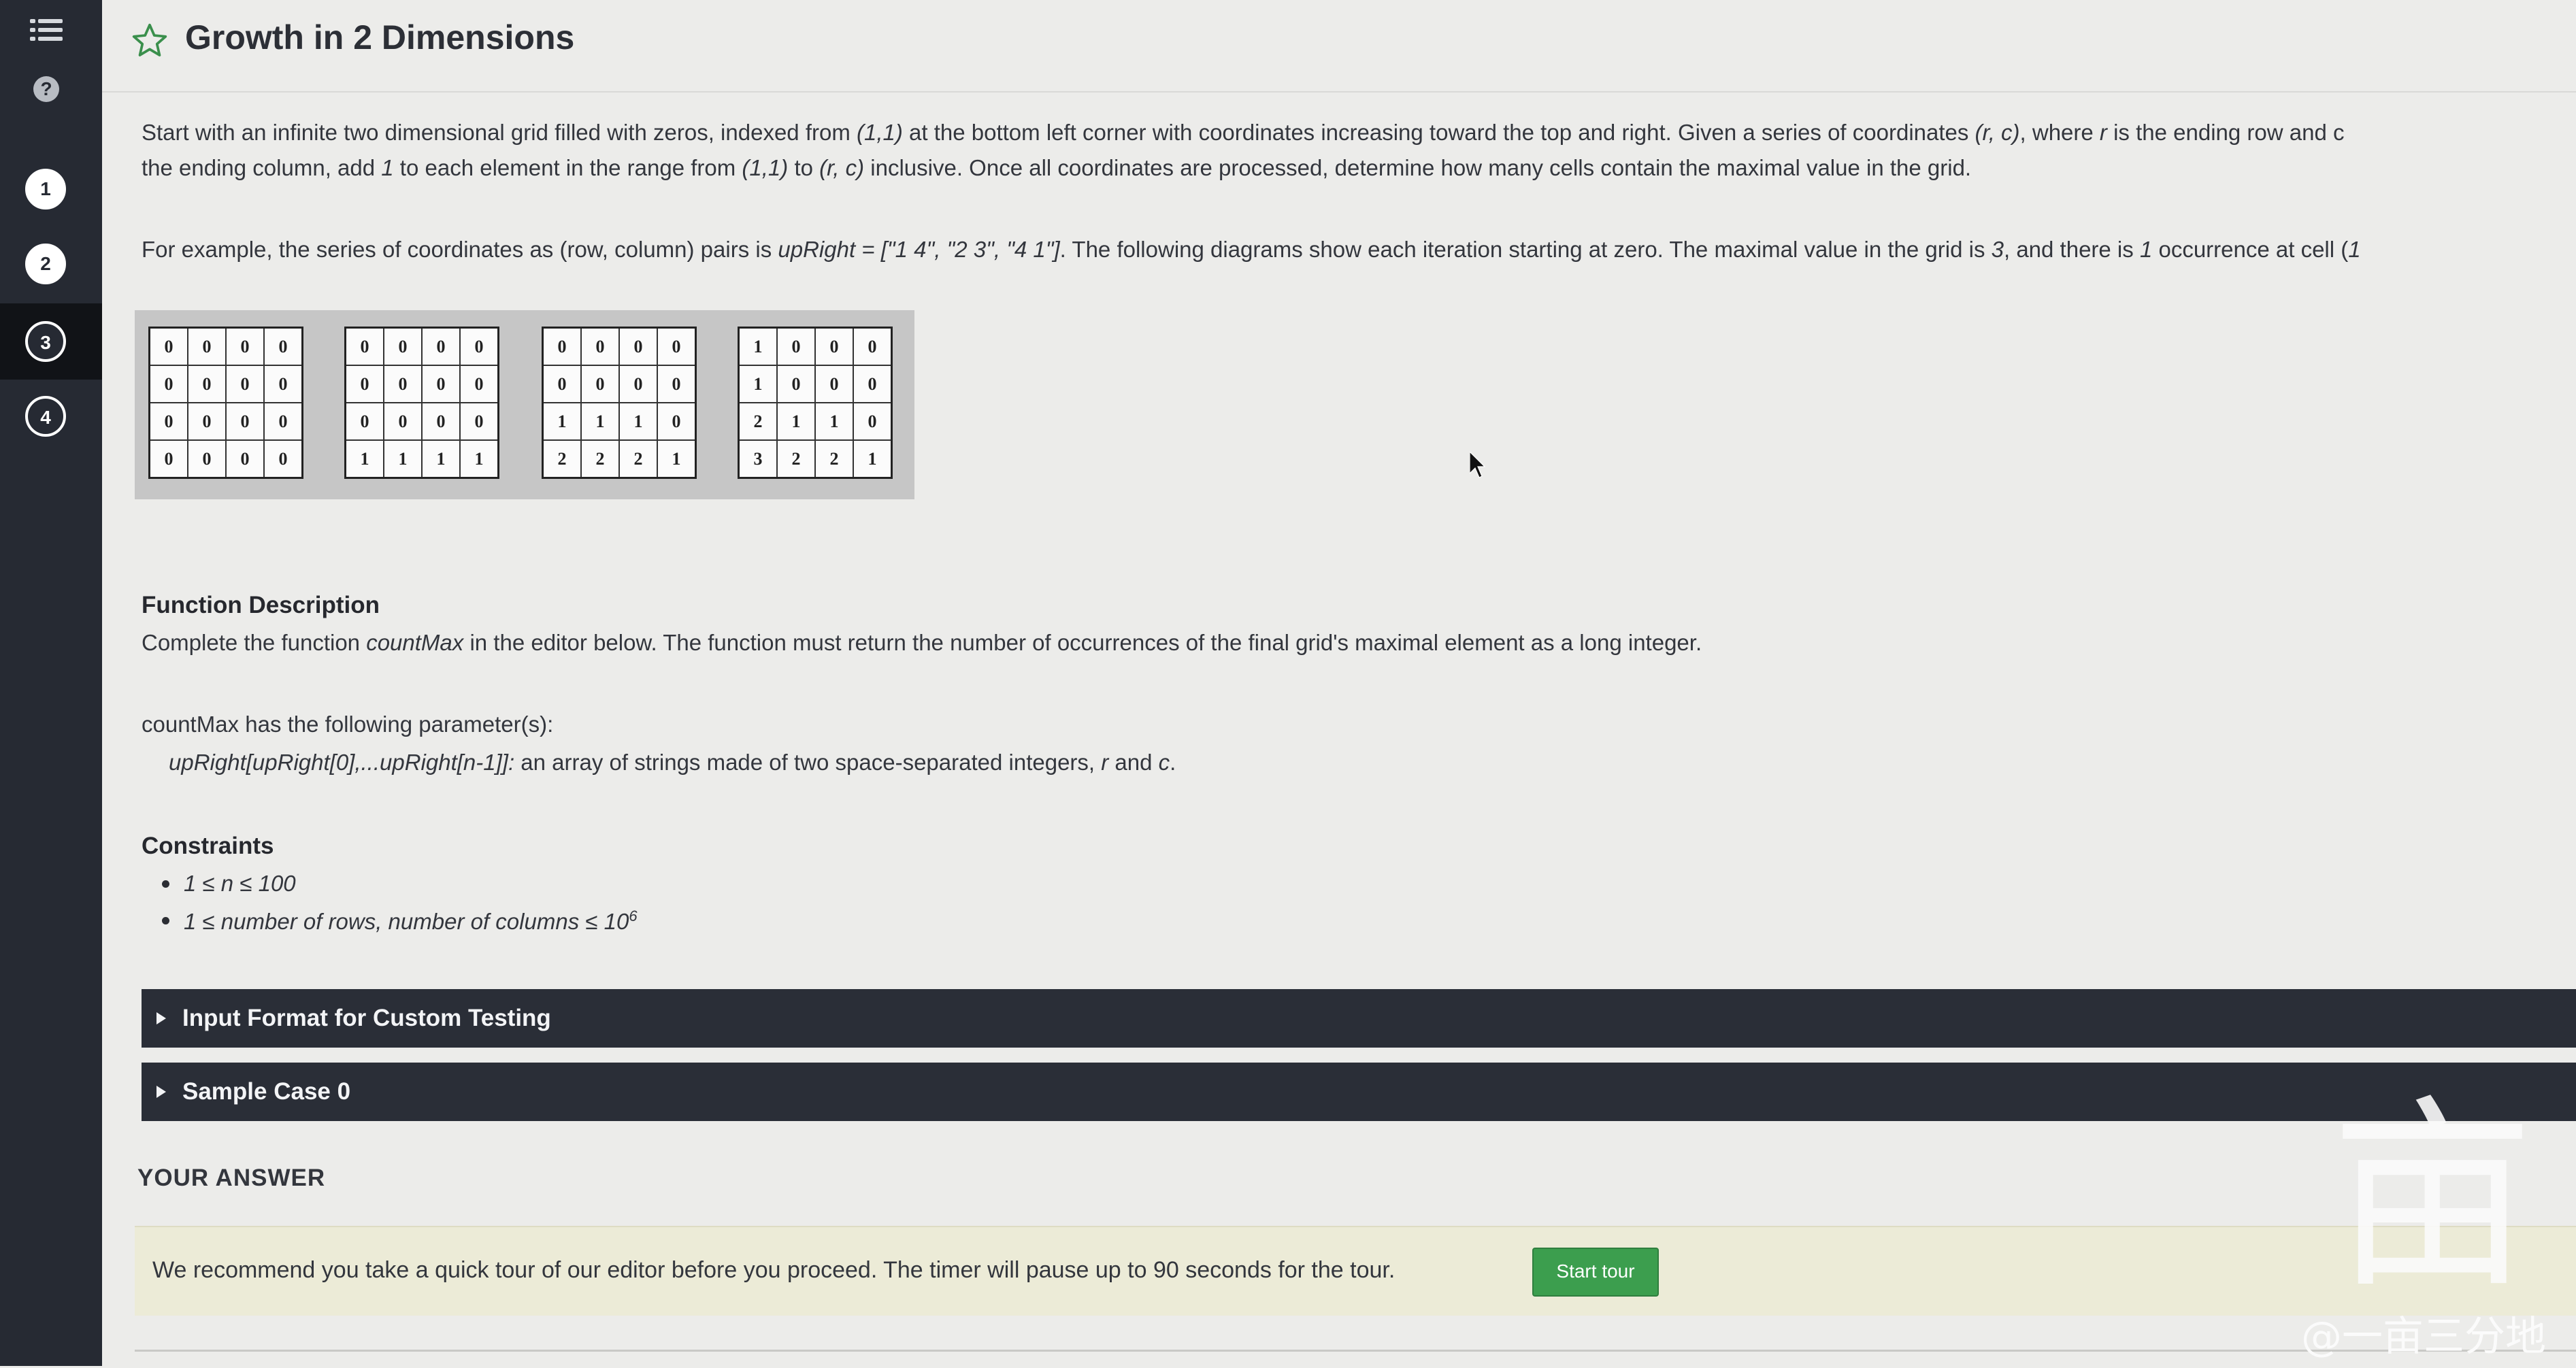 Image resolution: width=2576 pixels, height=1368 pixels. I want to click on grid-iteration-2: 0000000011102221, so click(620, 403).